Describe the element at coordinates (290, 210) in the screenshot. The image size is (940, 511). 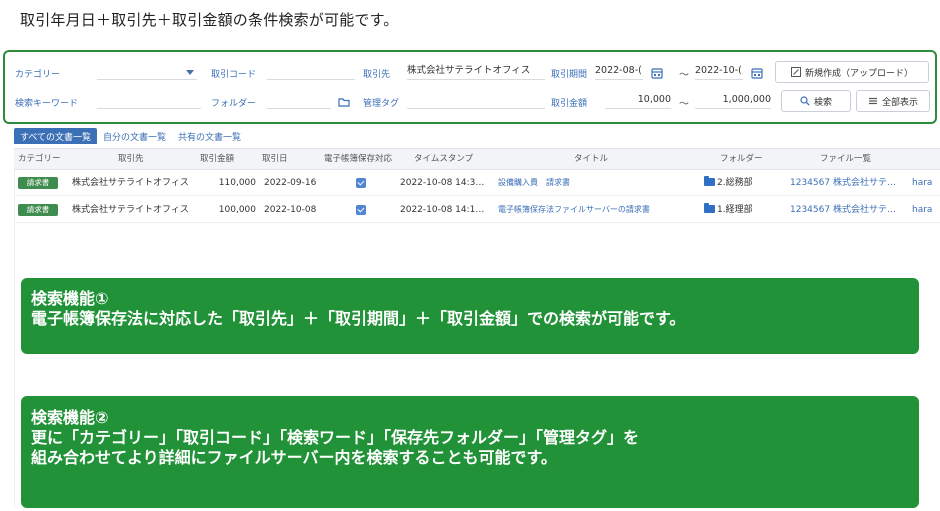
I see `date-cell: 2022-10-08` at that location.